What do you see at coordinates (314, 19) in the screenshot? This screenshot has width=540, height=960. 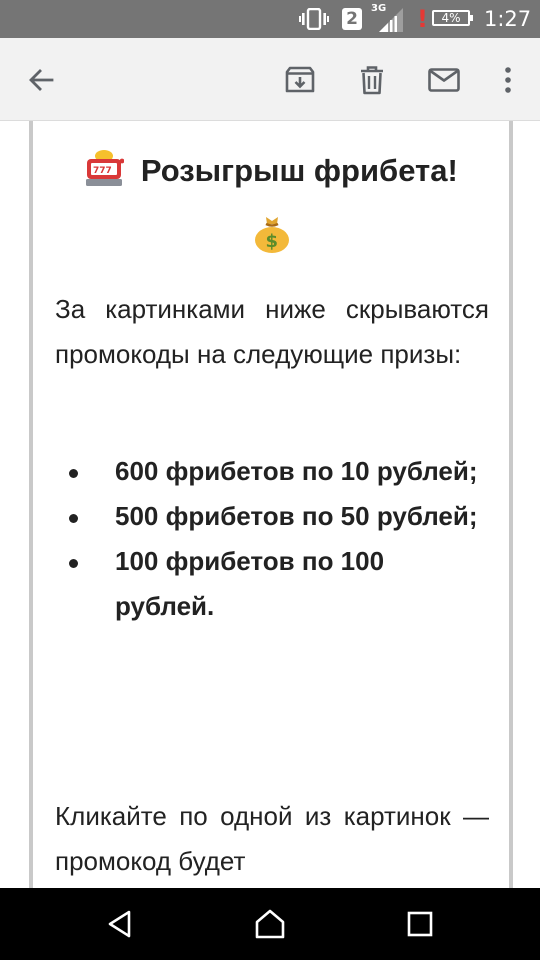 I see `vibrate-icon` at bounding box center [314, 19].